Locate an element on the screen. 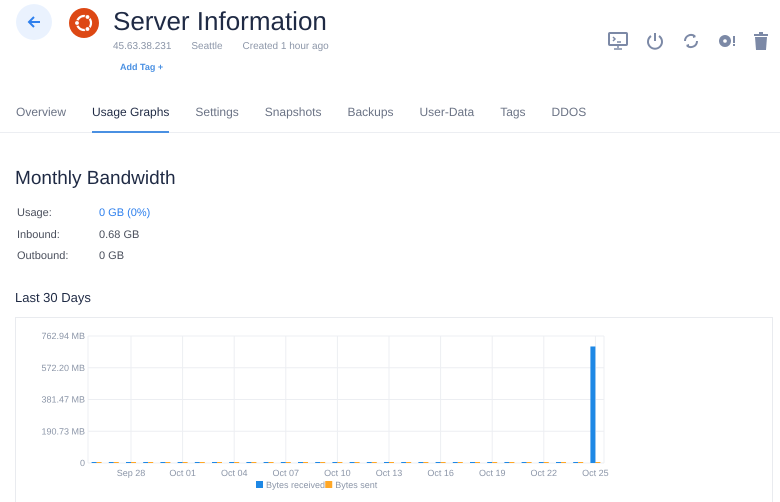 This screenshot has width=780, height=502. axis-label: Oct 25 is located at coordinates (595, 473).